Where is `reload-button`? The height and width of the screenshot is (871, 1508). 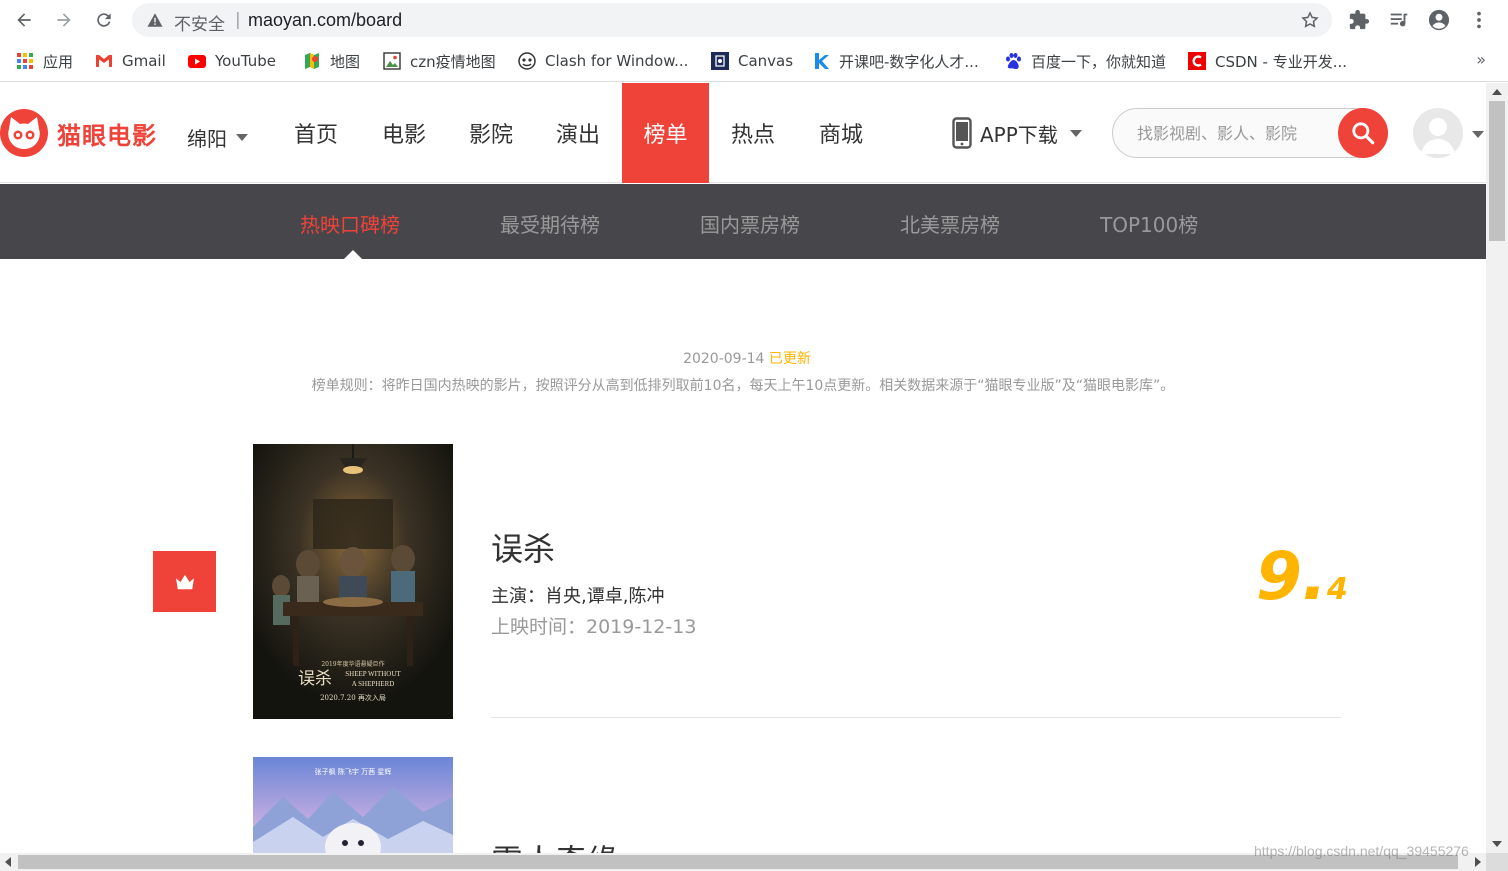 reload-button is located at coordinates (104, 20).